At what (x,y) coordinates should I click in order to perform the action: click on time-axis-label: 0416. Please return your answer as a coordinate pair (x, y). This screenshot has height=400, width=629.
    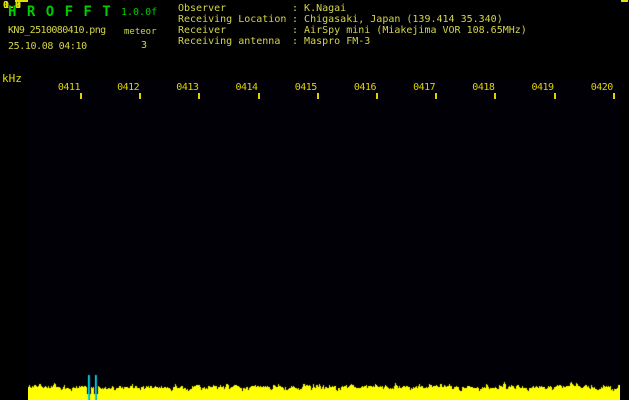
    Looking at the image, I should click on (365, 87).